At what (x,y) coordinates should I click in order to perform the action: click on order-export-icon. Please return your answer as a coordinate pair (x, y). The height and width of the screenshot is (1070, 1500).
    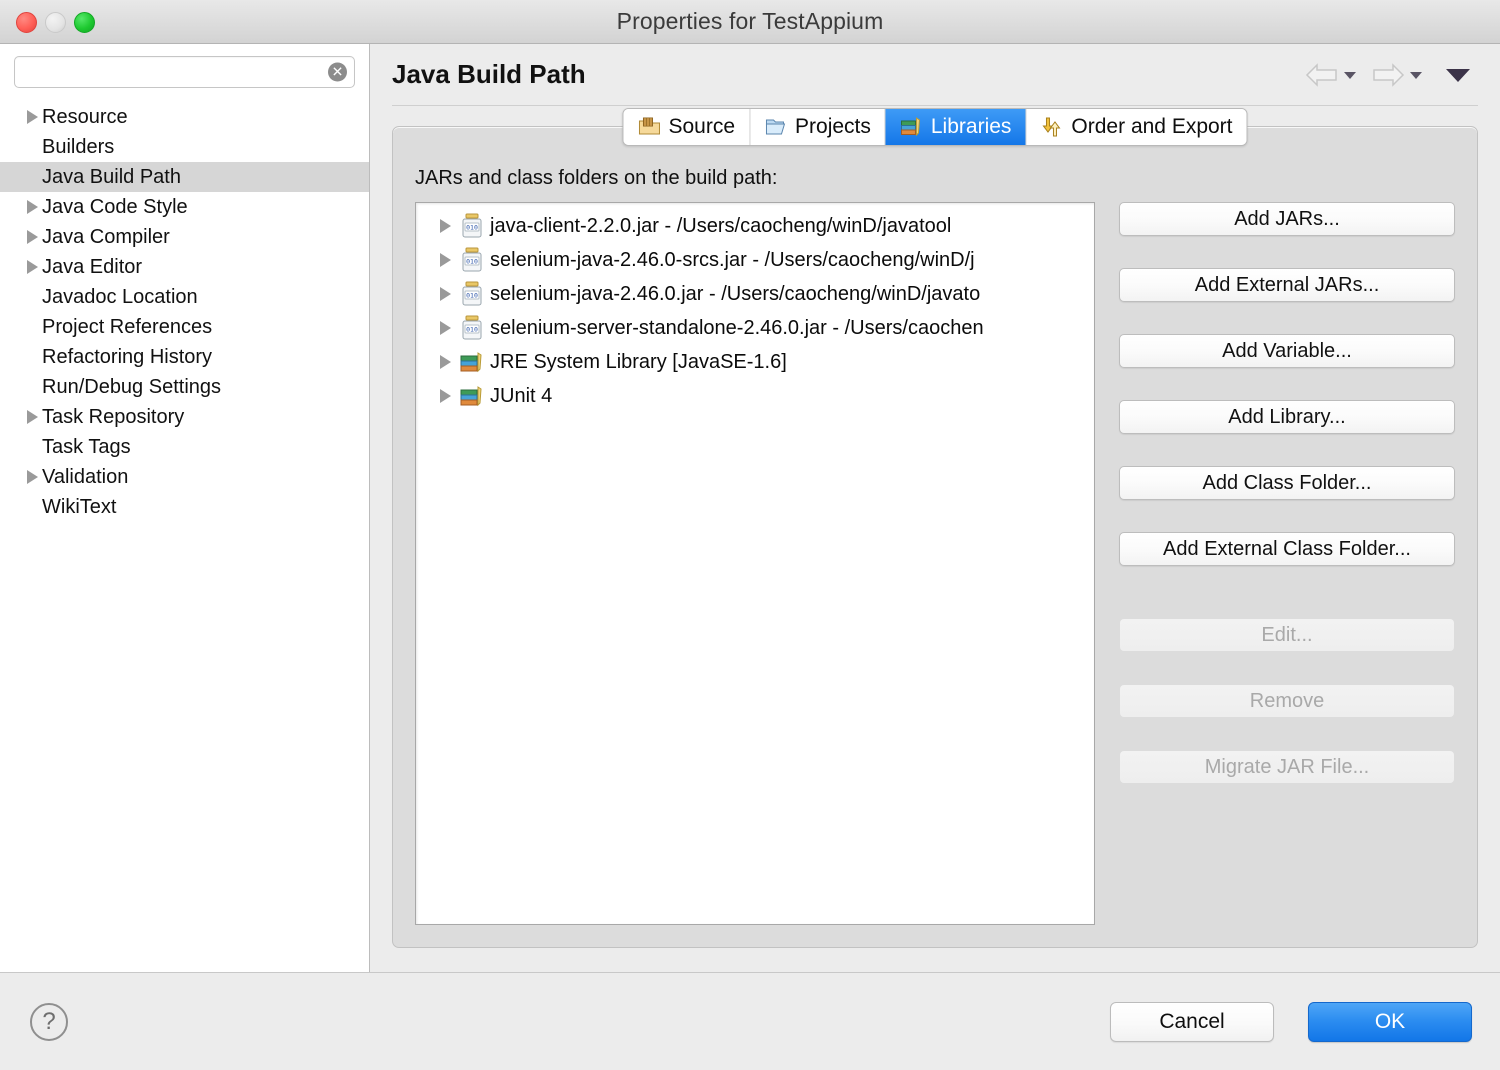
    Looking at the image, I should click on (1052, 127).